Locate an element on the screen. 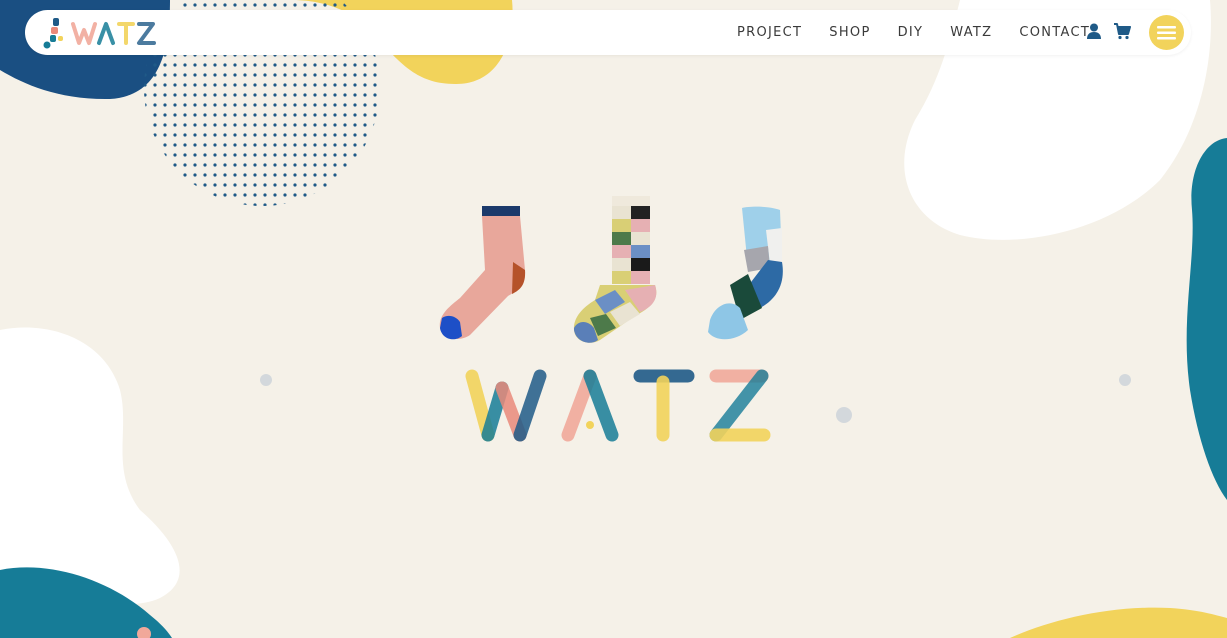 This screenshot has height=638, width=1227. wordmark-dot is located at coordinates (590, 425).